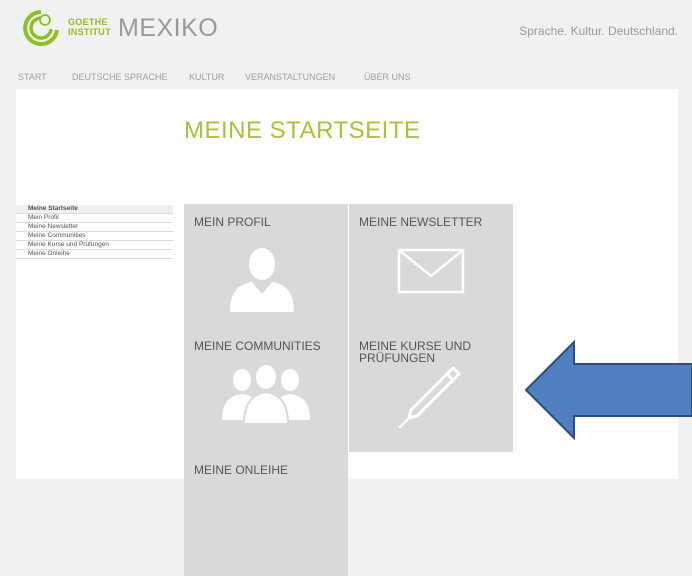 The width and height of the screenshot is (692, 576). I want to click on tile-meine-newsletter: MEINE NEWSLETTER, so click(431, 266).